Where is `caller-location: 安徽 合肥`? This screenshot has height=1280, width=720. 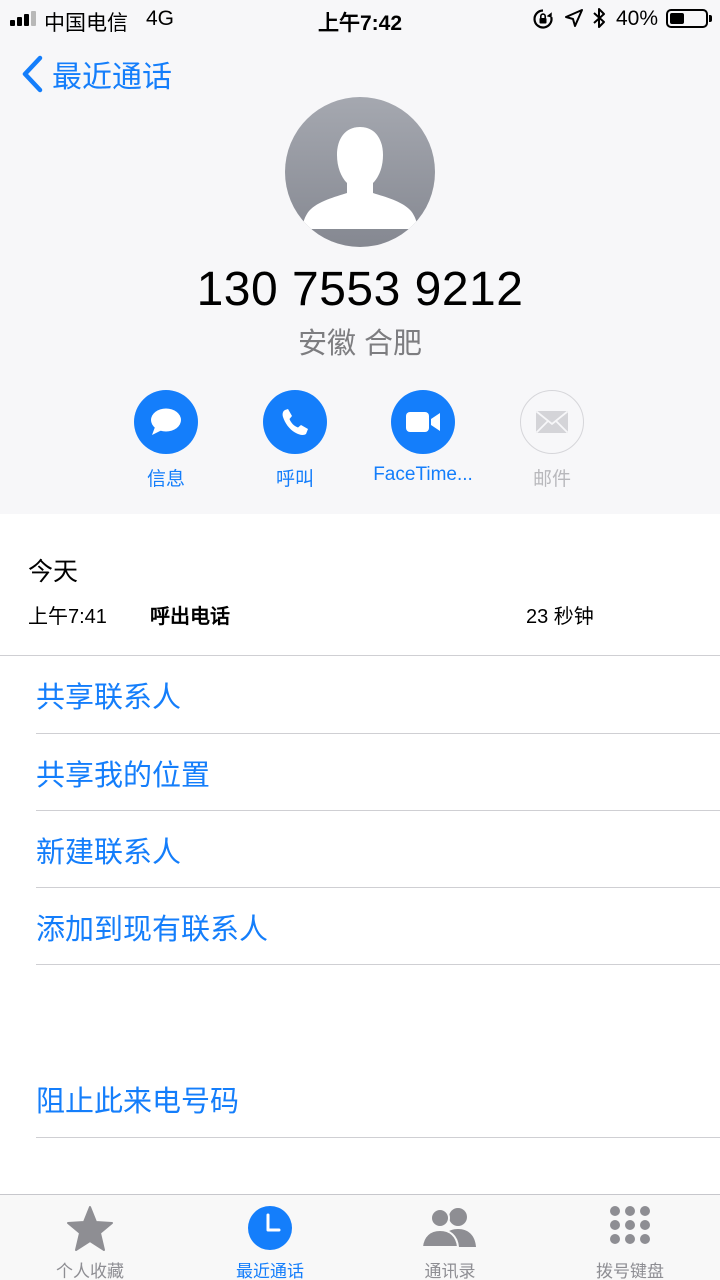
caller-location: 安徽 合肥 is located at coordinates (360, 344).